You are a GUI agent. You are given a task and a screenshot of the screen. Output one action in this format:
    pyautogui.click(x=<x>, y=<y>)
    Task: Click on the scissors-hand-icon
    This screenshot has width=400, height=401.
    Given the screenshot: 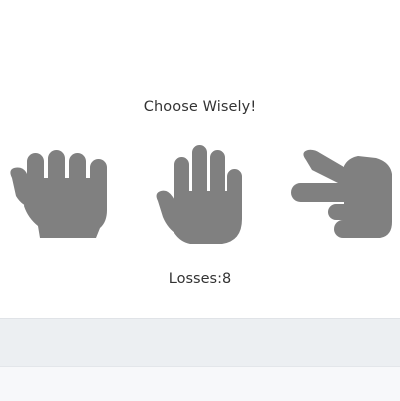 What is the action you would take?
    pyautogui.click(x=341, y=193)
    